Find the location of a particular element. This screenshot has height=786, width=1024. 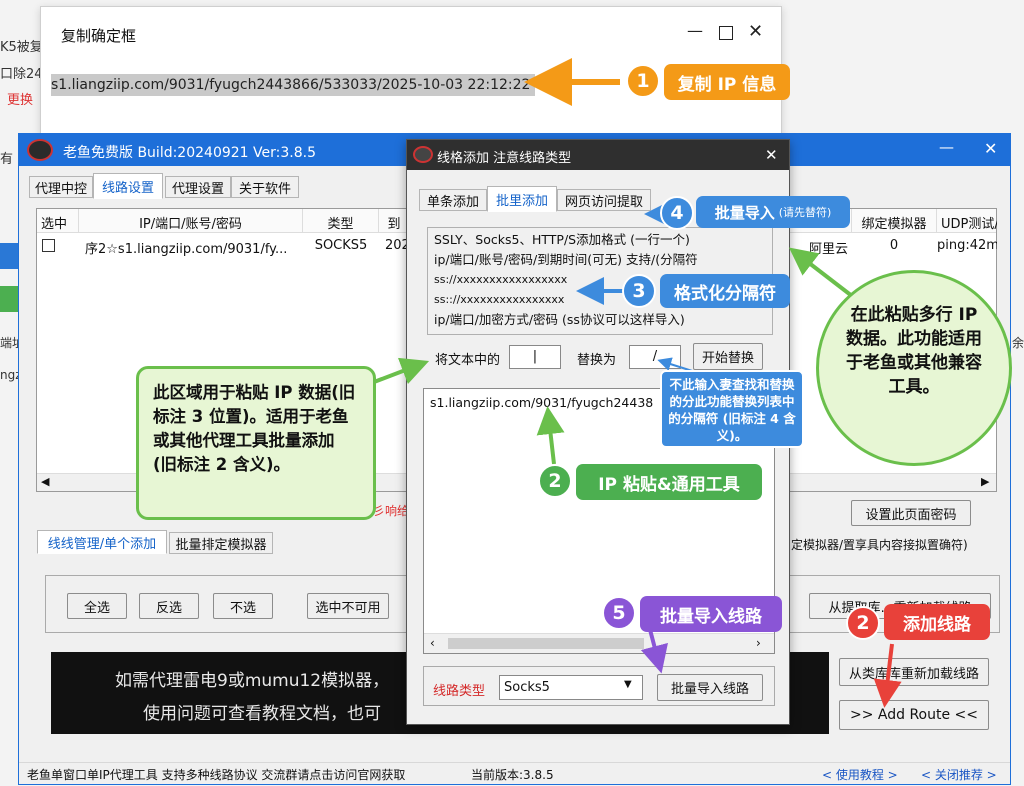

badge-4: 4 is located at coordinates (677, 213).